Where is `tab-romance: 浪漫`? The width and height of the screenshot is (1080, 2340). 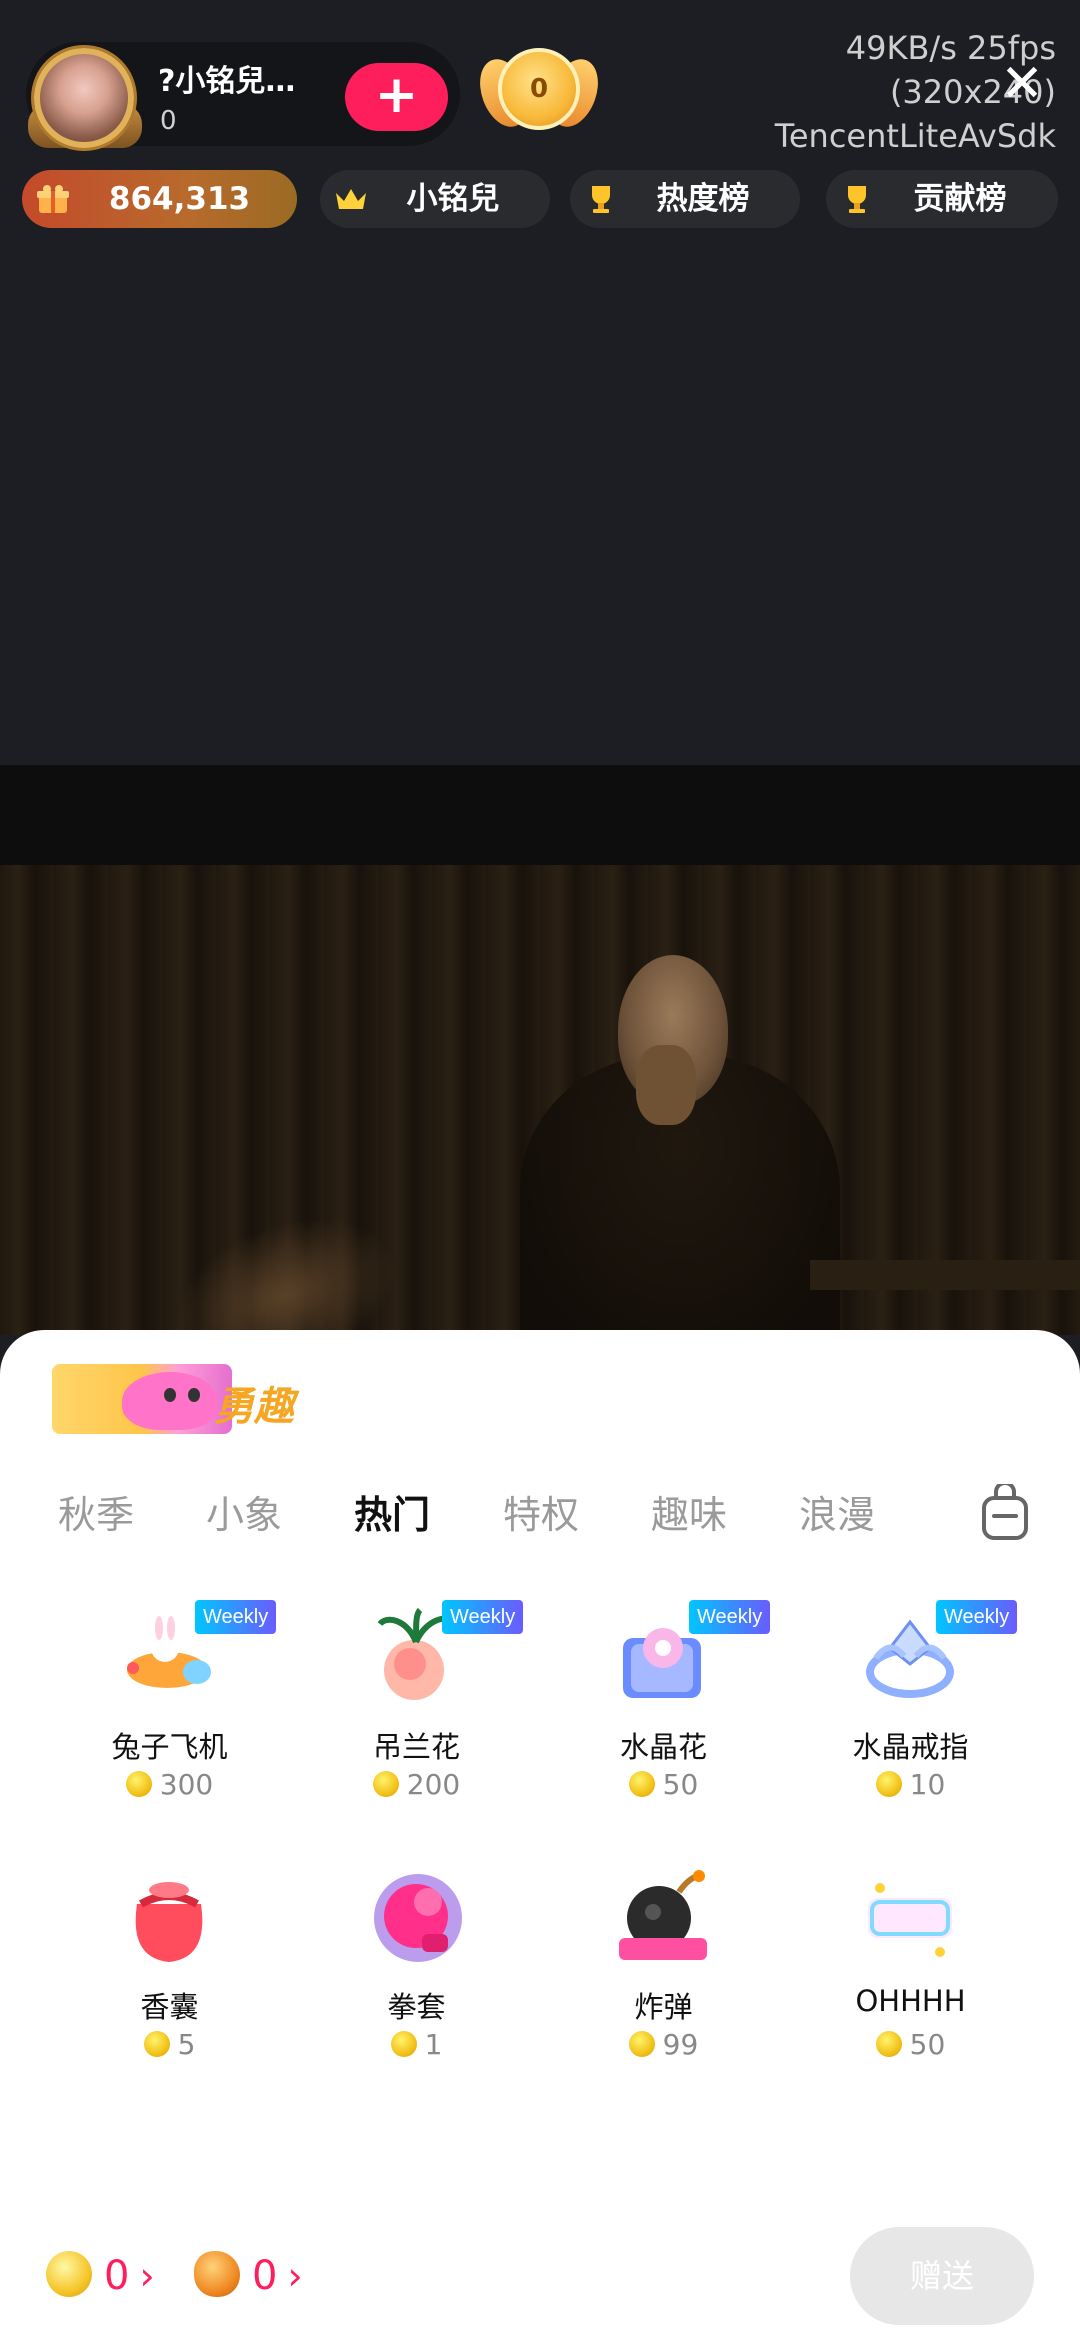
tab-romance: 浪漫 is located at coordinates (837, 1515).